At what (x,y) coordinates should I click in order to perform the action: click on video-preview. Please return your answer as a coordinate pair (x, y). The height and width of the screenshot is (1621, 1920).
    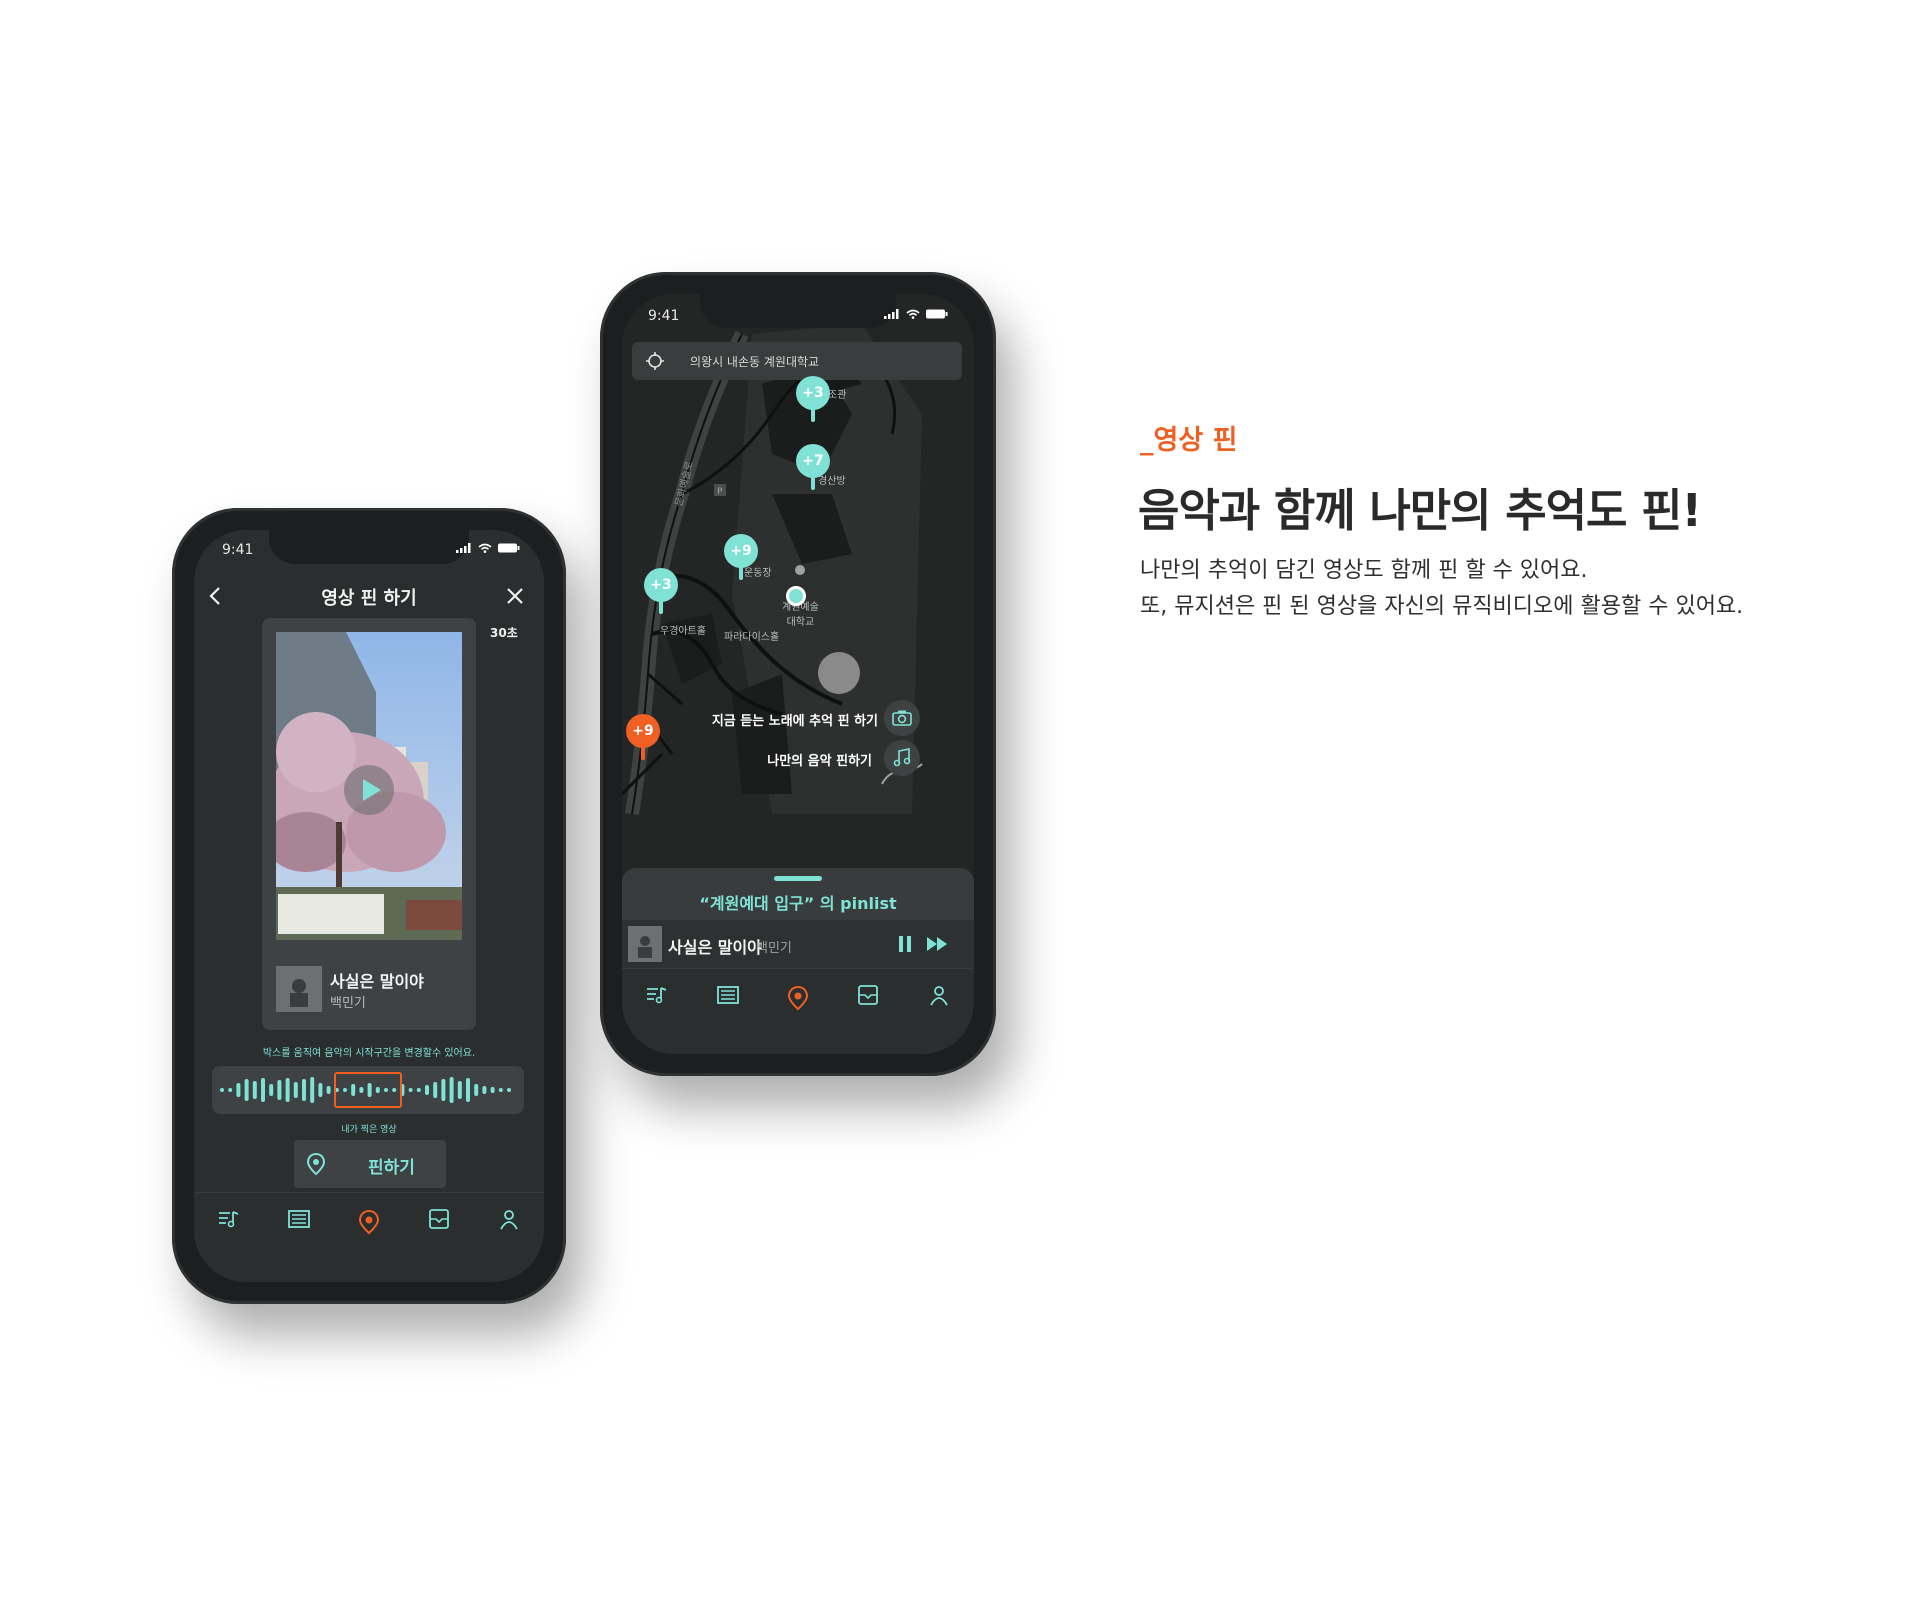
    Looking at the image, I should click on (369, 786).